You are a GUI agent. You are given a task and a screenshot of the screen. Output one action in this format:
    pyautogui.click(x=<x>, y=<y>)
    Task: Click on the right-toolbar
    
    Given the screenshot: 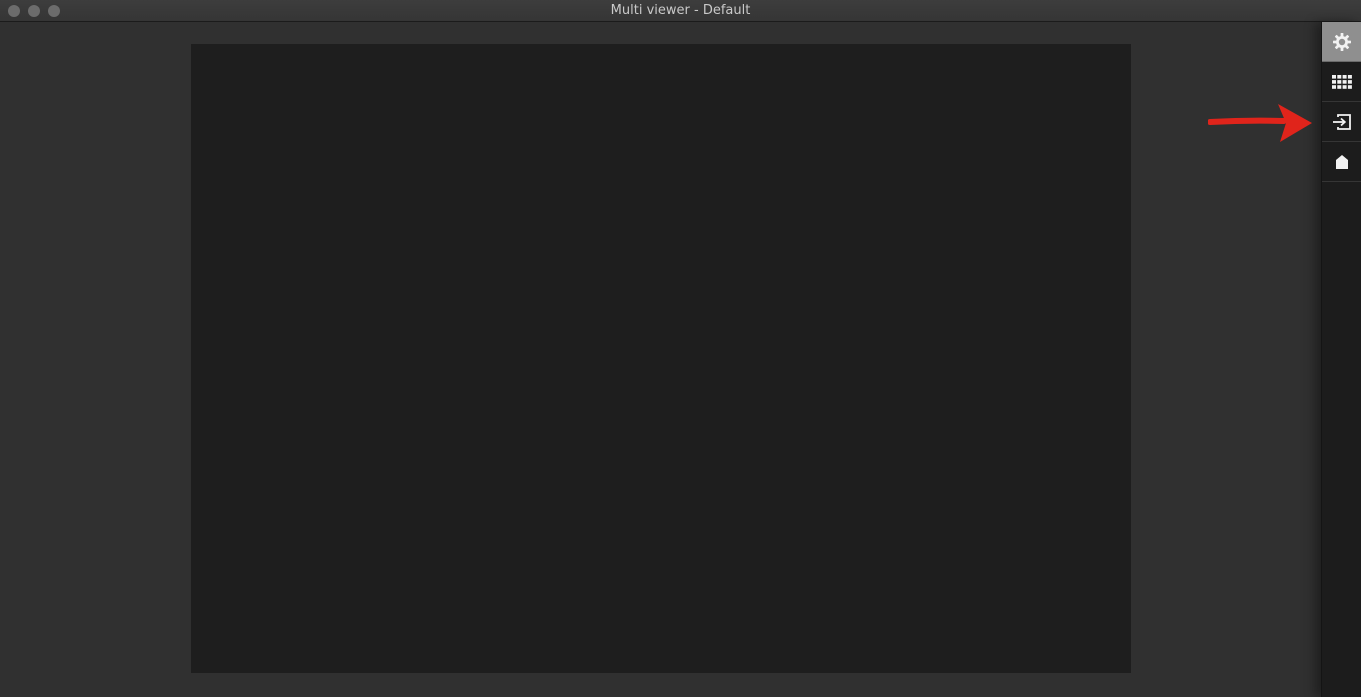 What is the action you would take?
    pyautogui.click(x=1341, y=359)
    